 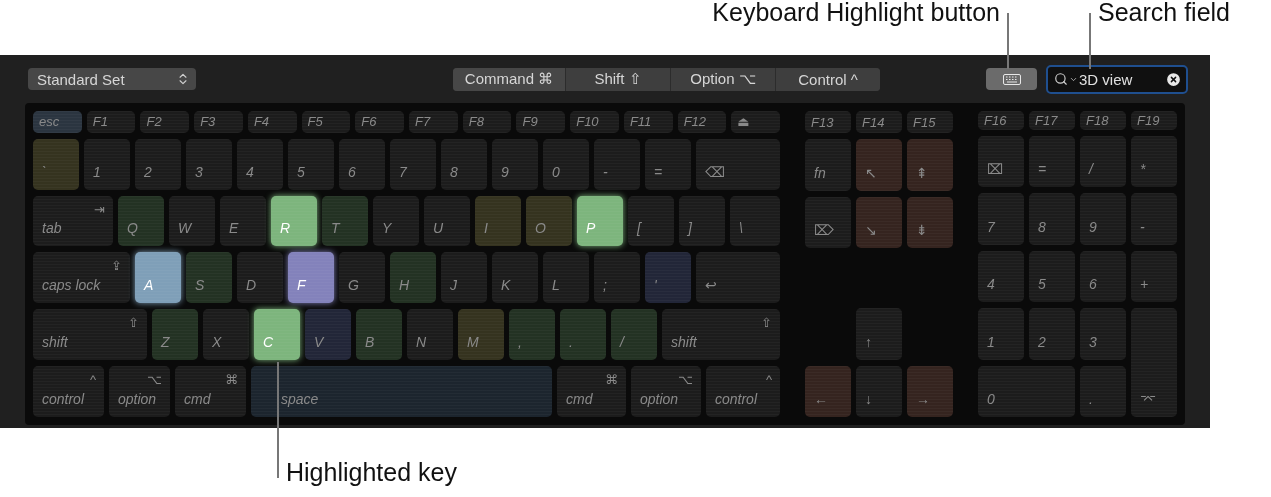 I want to click on keyboard-key: ⏏, so click(x=756, y=122).